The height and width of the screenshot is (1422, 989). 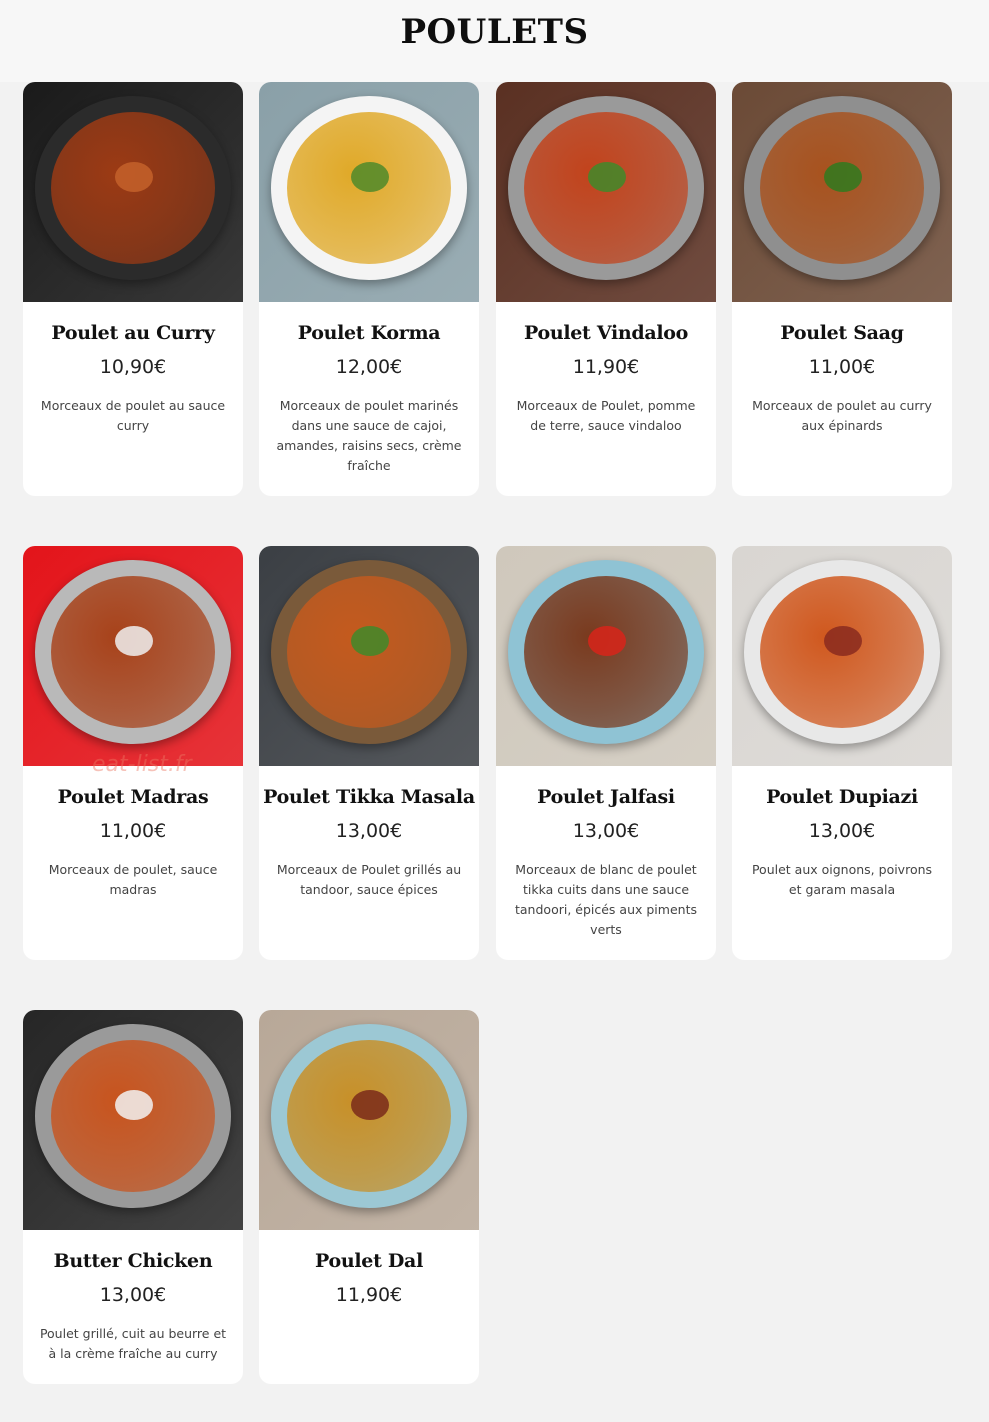 I want to click on dish-name: Poulet Madras, so click(x=133, y=797).